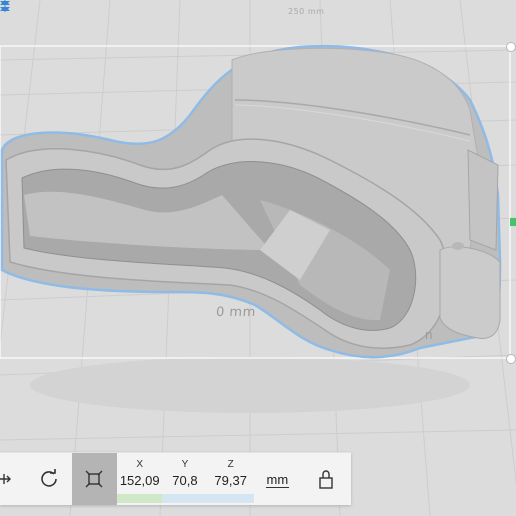 The image size is (516, 516). Describe the element at coordinates (5, 6) in the screenshot. I see `scale-arrow-down-icon` at that location.